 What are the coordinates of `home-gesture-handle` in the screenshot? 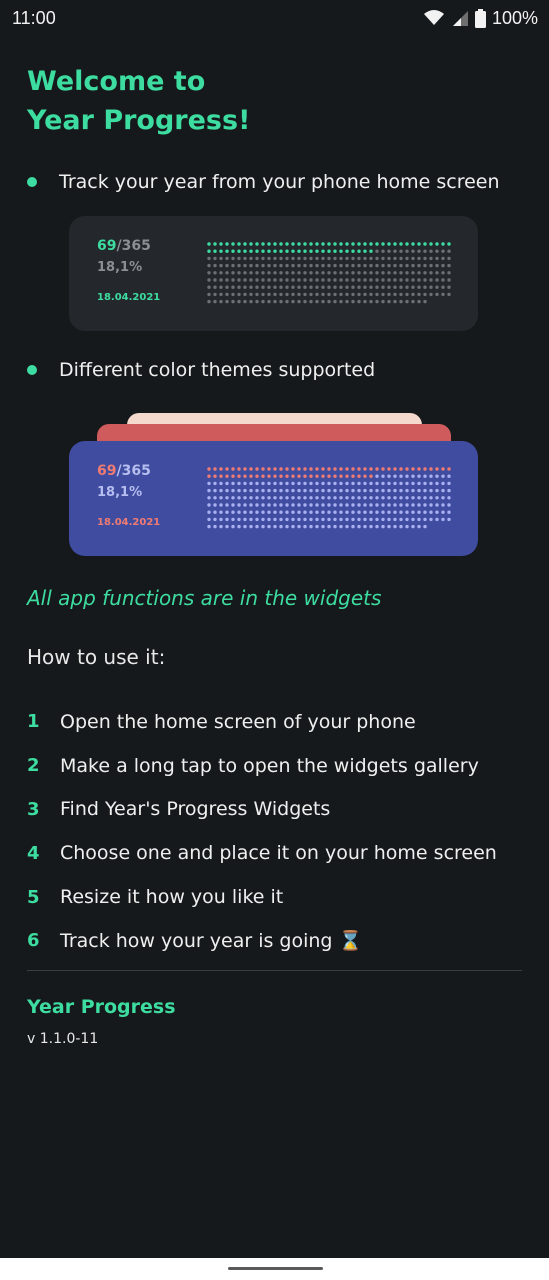 It's located at (275, 1268).